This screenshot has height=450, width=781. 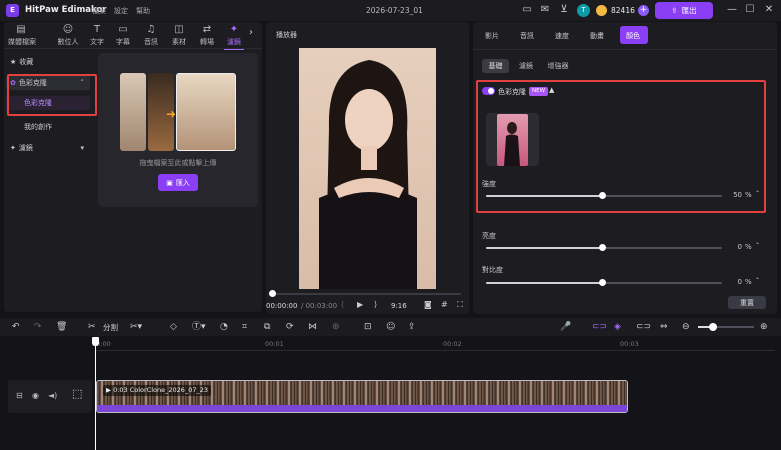 What do you see at coordinates (686, 327) in the screenshot?
I see `zoom-out-icon: ⊖` at bounding box center [686, 327].